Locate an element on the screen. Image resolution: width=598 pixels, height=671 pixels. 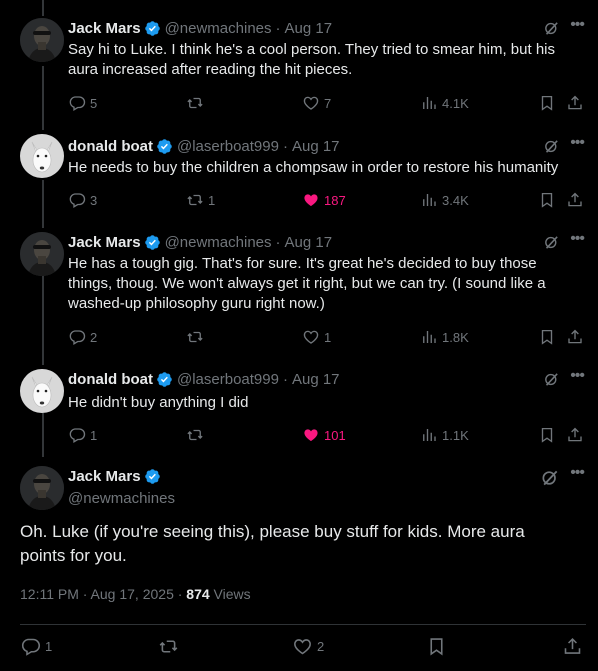
views-count: 874 is located at coordinates (198, 594).